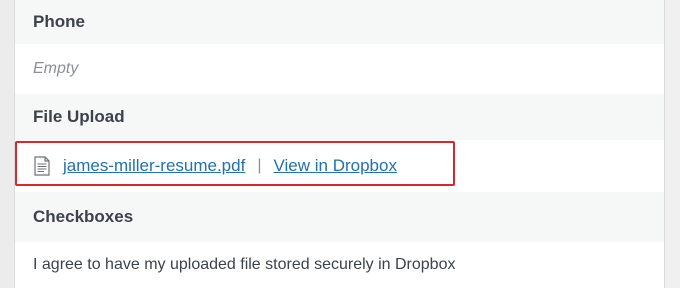 This screenshot has height=288, width=680. Describe the element at coordinates (154, 166) in the screenshot. I see `resume-file-link: james-miller-resume.pdf` at that location.